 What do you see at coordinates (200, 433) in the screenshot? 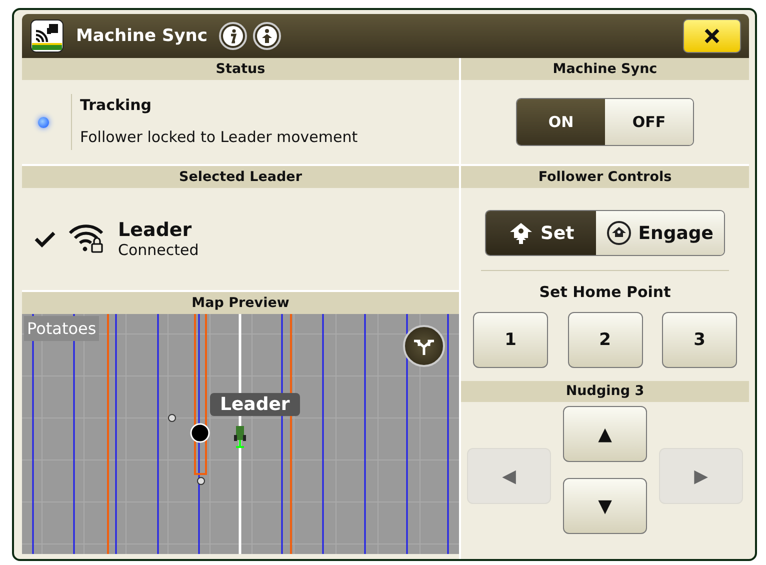
I see `follower-icon` at bounding box center [200, 433].